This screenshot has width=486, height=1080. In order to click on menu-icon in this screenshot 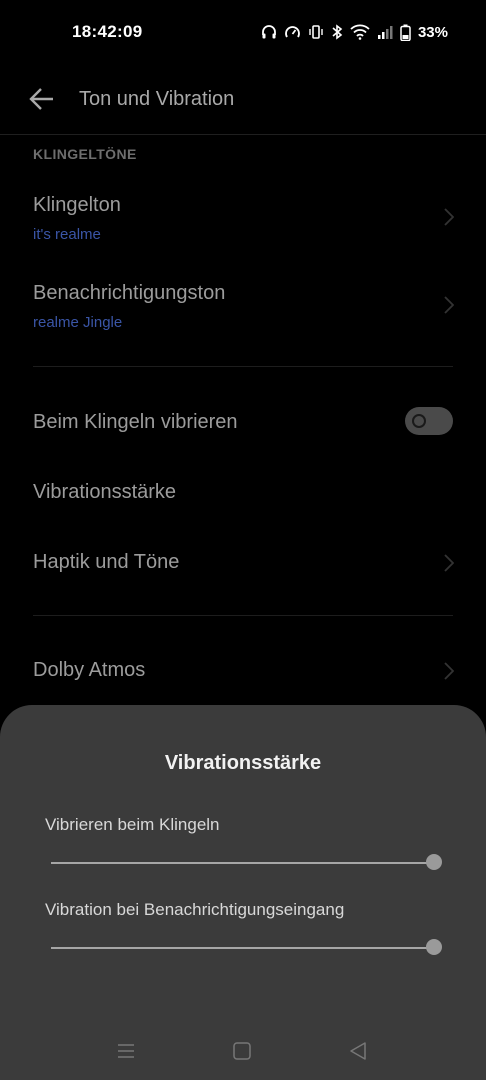, I will do `click(126, 1051)`.